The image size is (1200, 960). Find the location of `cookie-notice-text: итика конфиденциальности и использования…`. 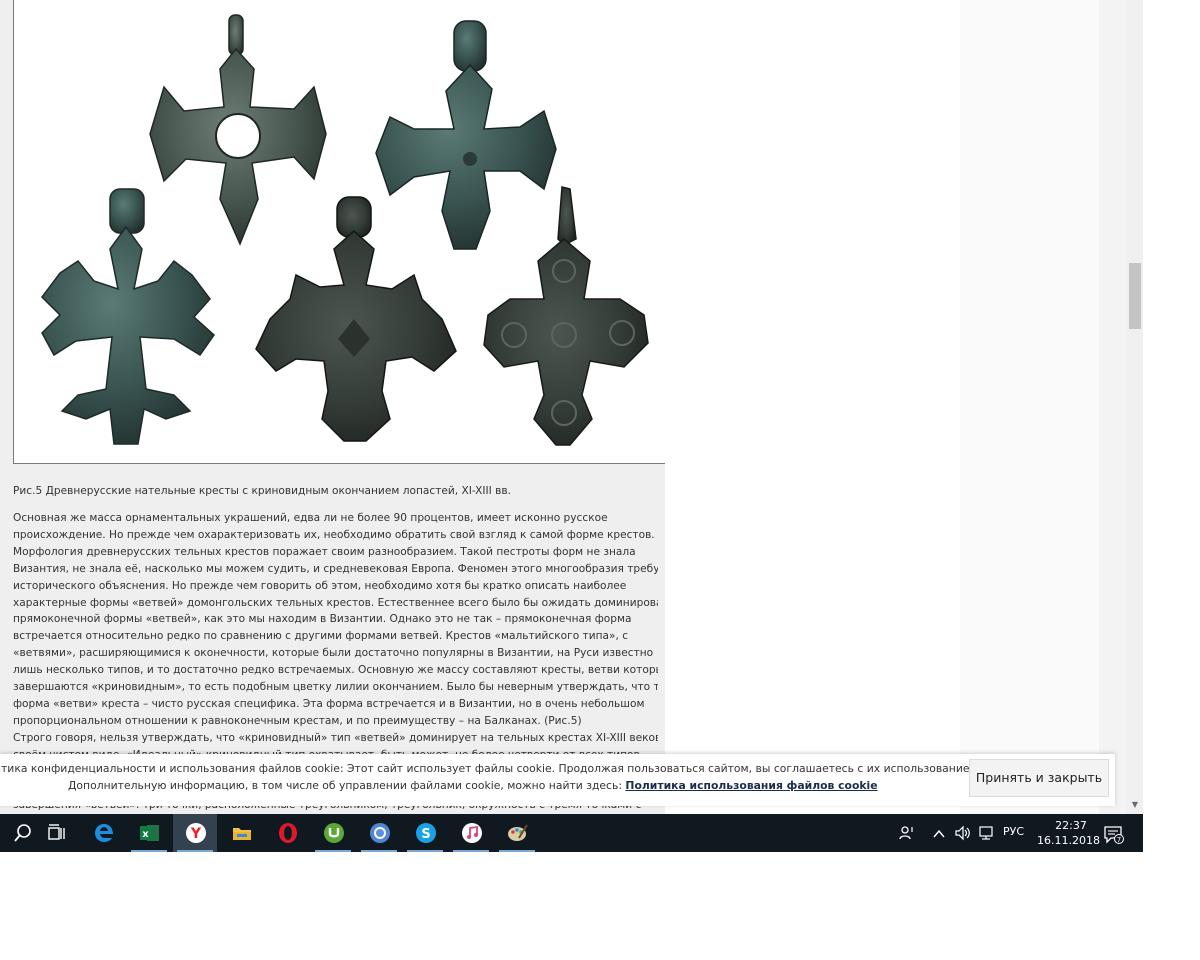

cookie-notice-text: итика конфиденциальности и использования… is located at coordinates (491, 768).